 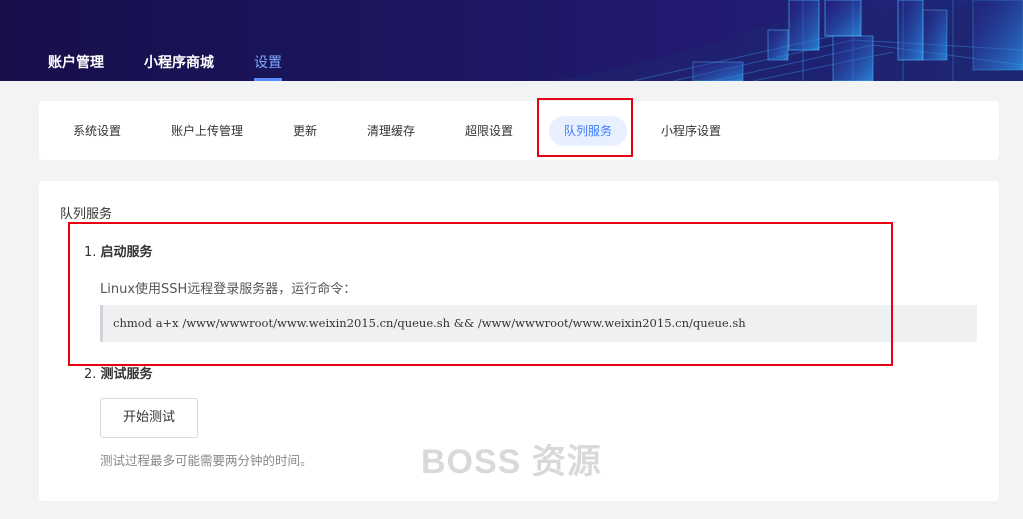 I want to click on tab-mini-program-settings: 小程序设置, so click(x=691, y=131).